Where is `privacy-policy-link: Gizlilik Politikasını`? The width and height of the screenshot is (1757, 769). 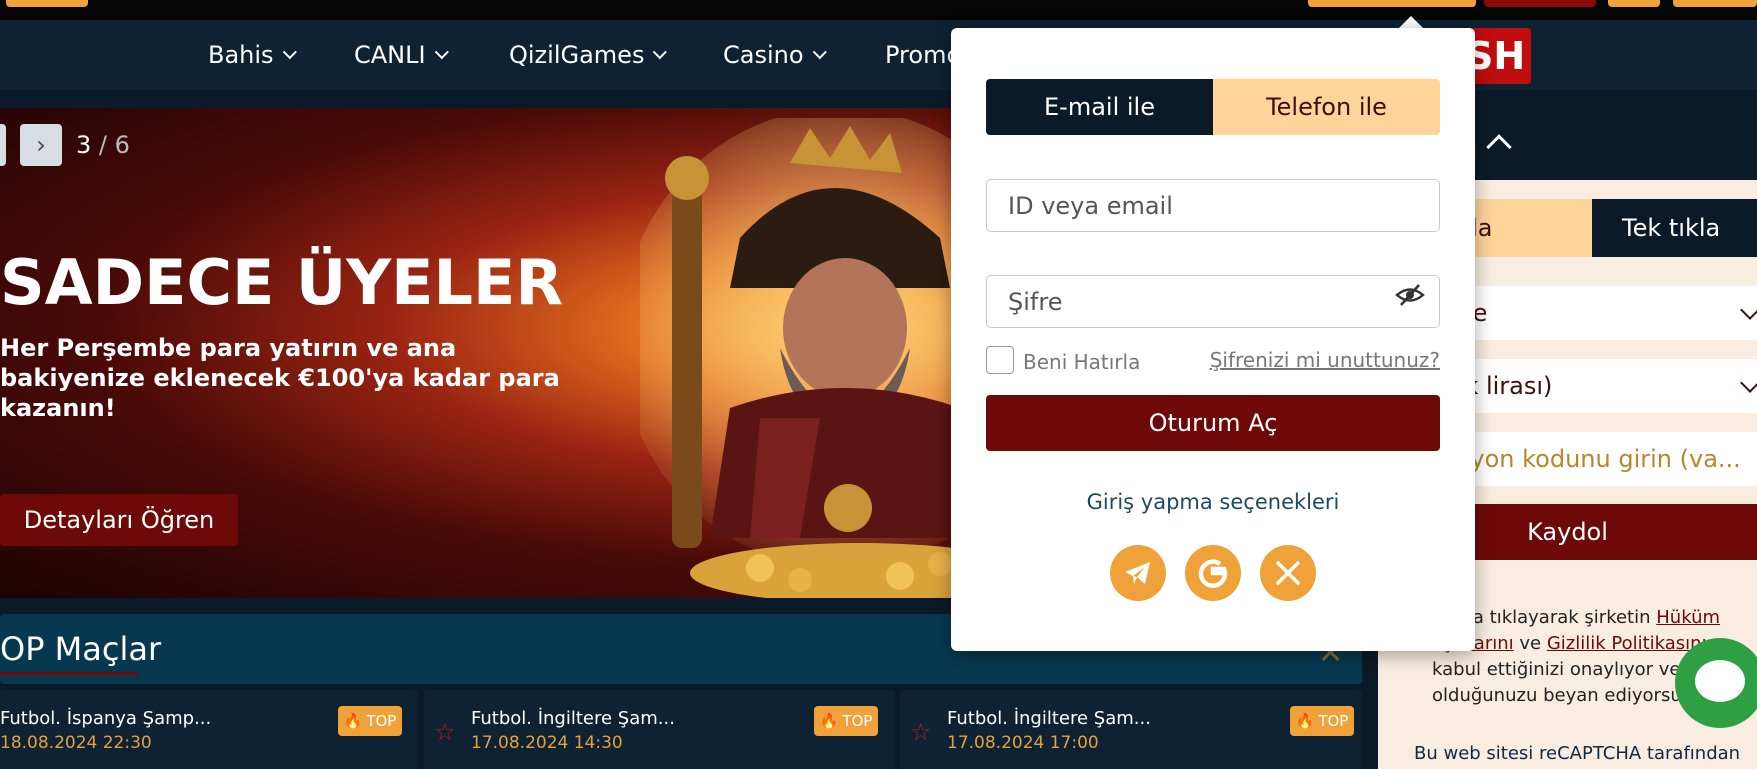
privacy-policy-link: Gizlilik Politikasını is located at coordinates (1627, 643).